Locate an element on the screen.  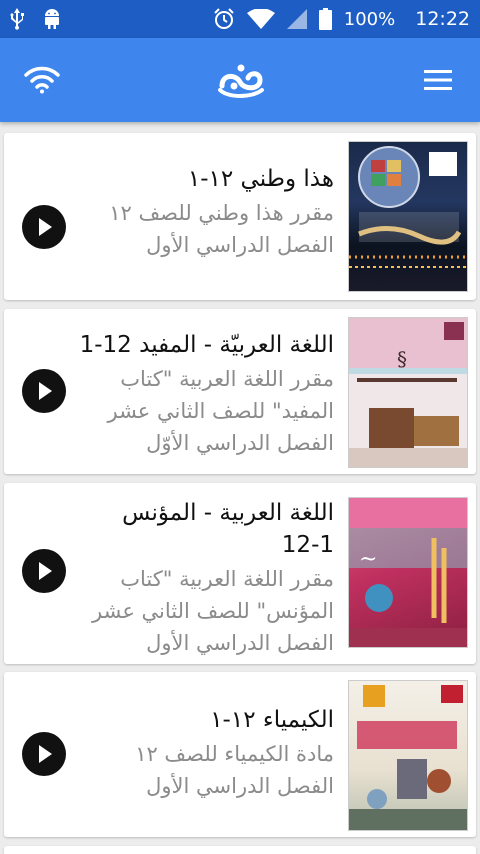
alarm-icon is located at coordinates (224, 19).